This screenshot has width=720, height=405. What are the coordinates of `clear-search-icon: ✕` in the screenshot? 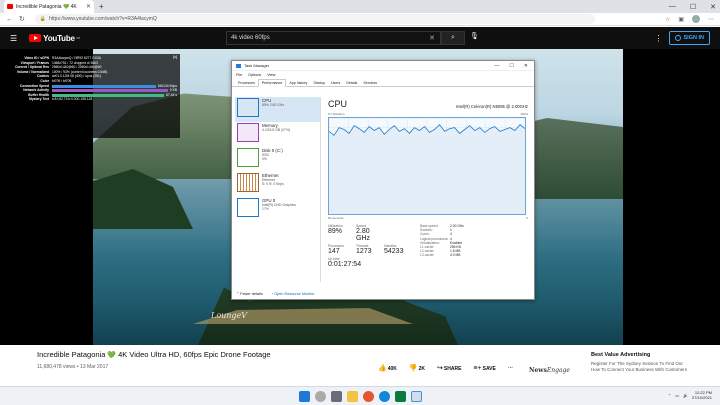 It's located at (432, 38).